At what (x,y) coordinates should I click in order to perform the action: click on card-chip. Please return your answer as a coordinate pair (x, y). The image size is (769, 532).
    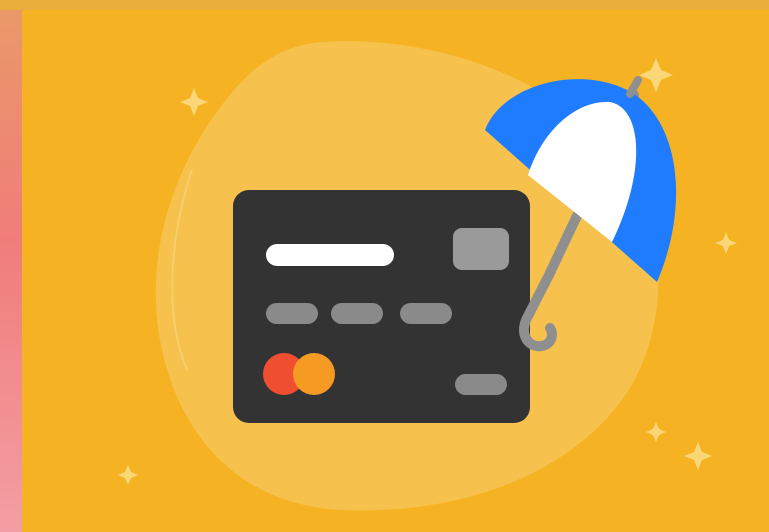
    Looking at the image, I should click on (481, 249).